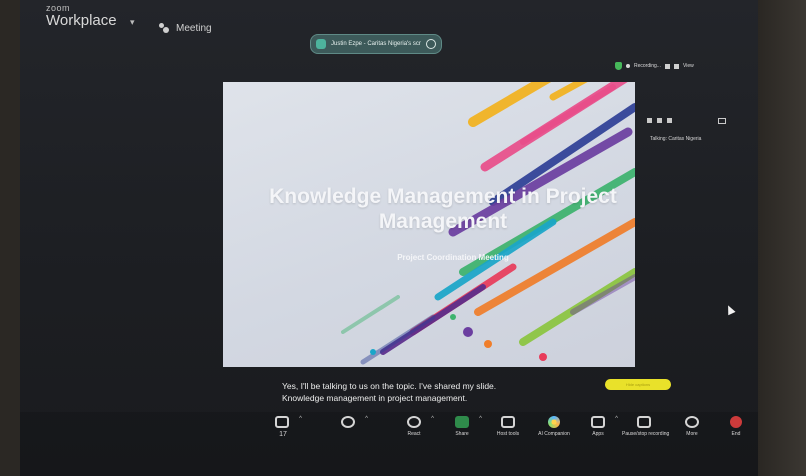  I want to click on apps-icon, so click(598, 422).